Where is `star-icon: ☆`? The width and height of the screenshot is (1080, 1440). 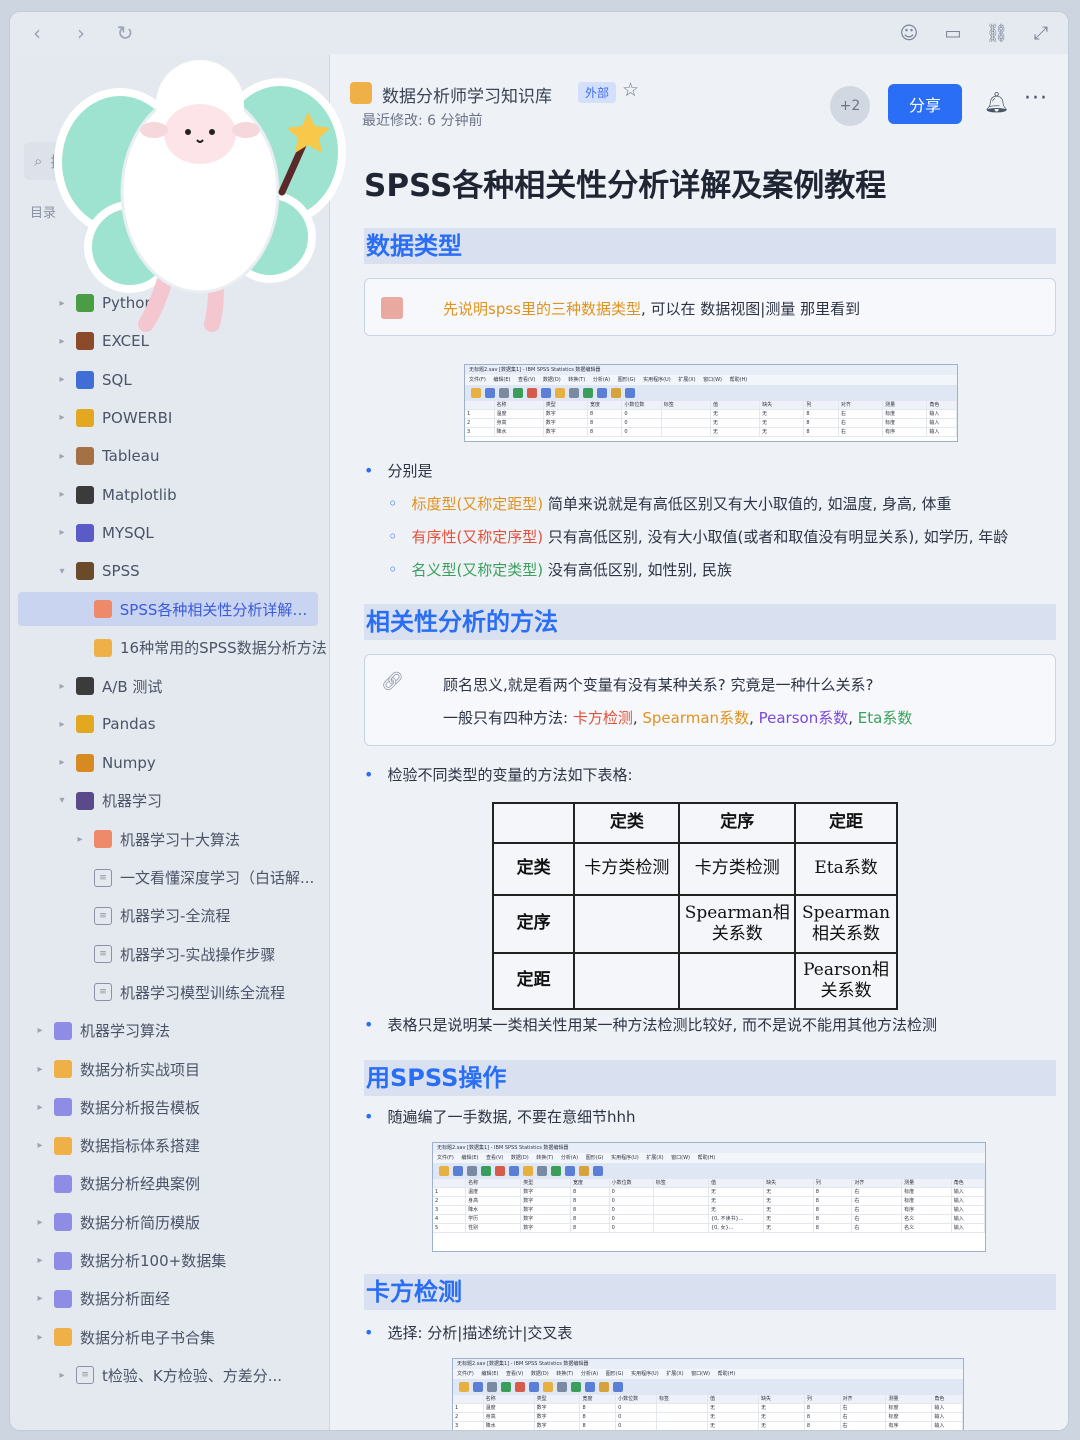
star-icon: ☆ is located at coordinates (630, 90).